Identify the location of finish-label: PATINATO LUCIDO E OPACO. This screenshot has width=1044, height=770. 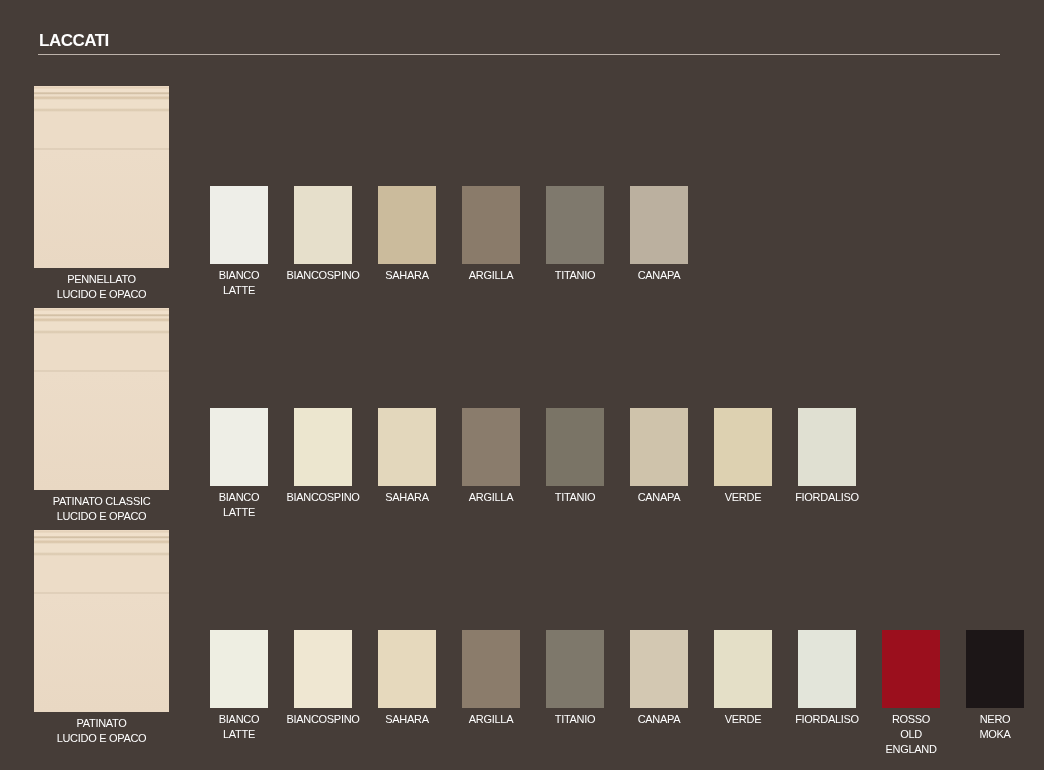
(101, 730).